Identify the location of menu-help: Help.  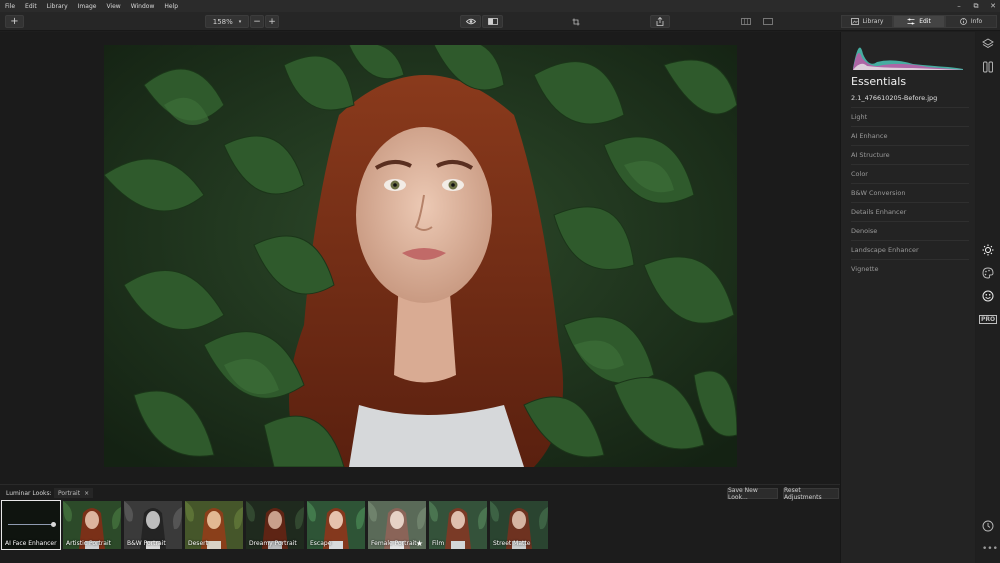
(171, 6).